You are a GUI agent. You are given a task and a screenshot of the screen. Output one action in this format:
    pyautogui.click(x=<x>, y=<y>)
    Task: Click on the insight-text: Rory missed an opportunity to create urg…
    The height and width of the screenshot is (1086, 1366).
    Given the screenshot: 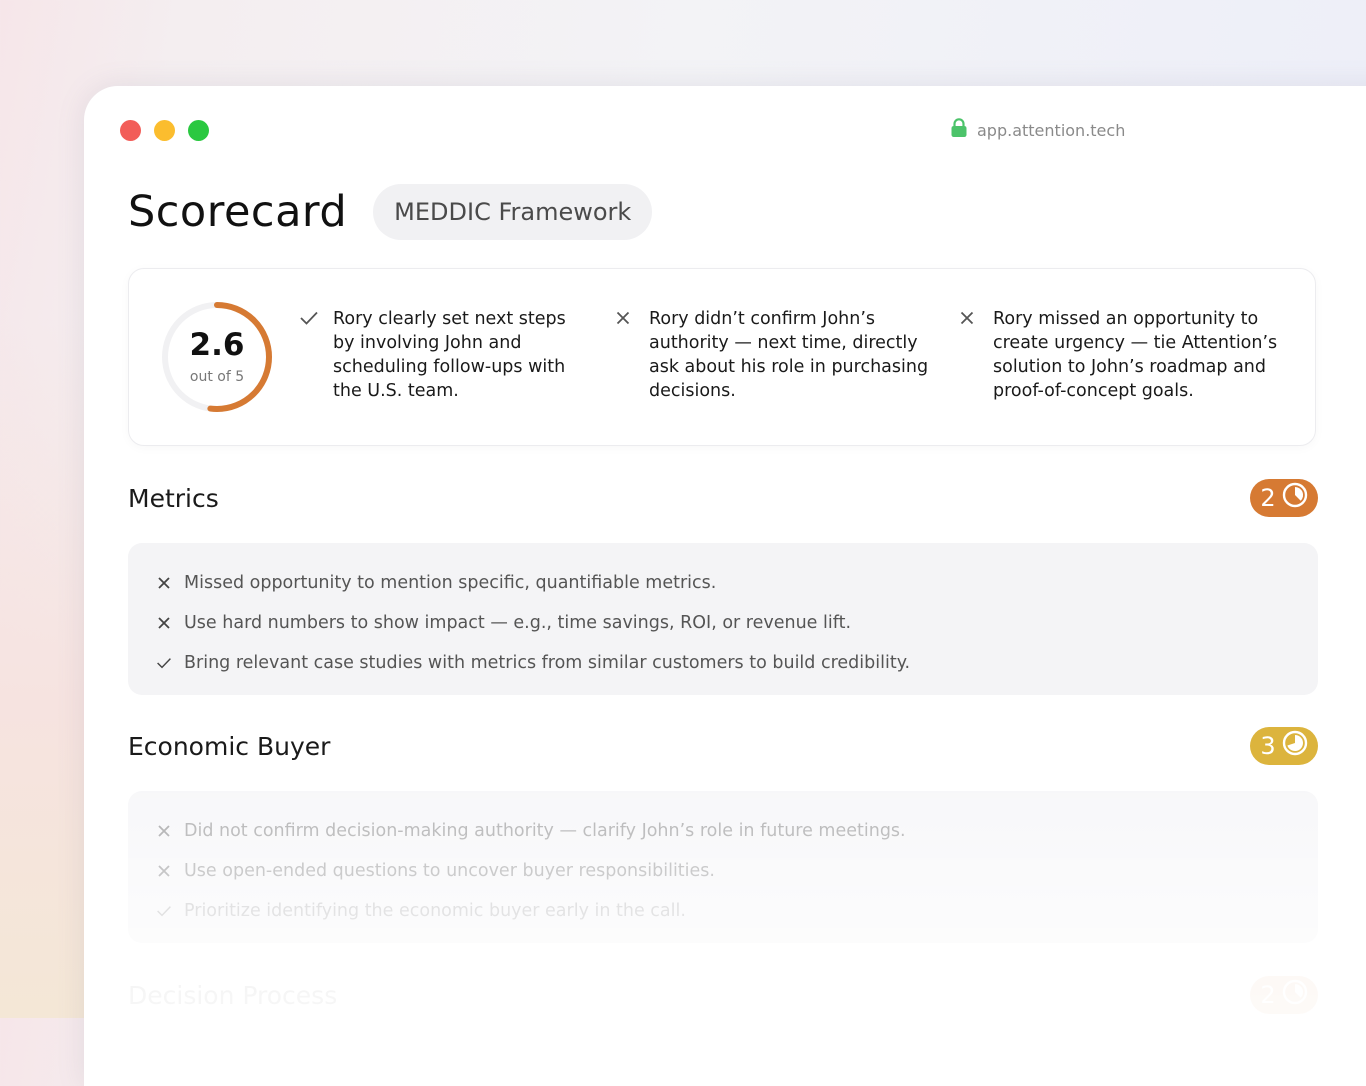 What is the action you would take?
    pyautogui.click(x=1135, y=355)
    